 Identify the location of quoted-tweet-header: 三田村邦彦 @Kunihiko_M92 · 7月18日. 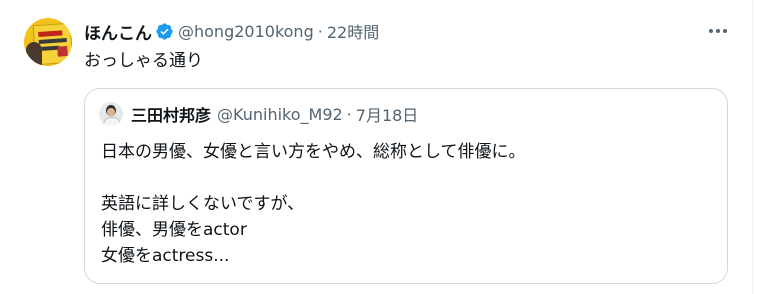
(275, 114).